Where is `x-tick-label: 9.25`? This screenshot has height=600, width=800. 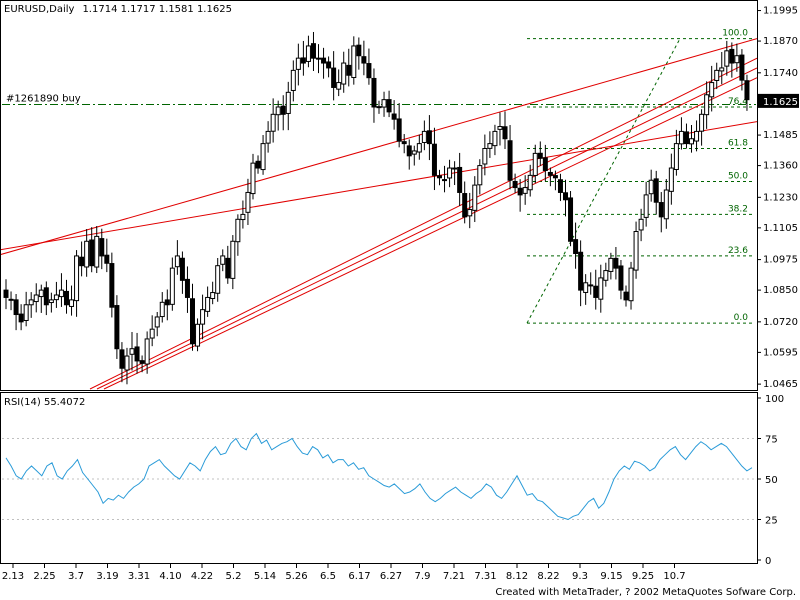 x-tick-label: 9.25 is located at coordinates (643, 576).